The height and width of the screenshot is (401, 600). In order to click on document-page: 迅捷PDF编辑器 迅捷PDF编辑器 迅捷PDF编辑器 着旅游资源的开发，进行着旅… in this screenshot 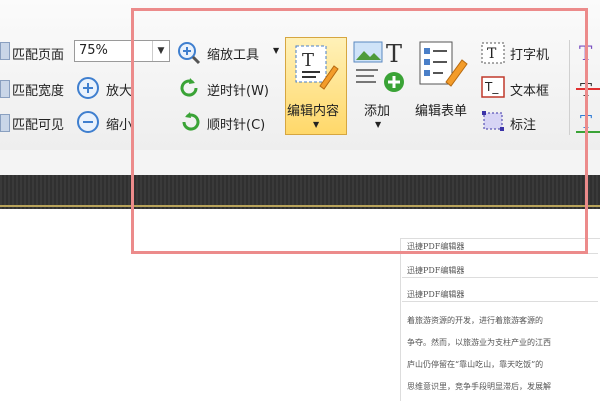, I will do `click(500, 319)`.